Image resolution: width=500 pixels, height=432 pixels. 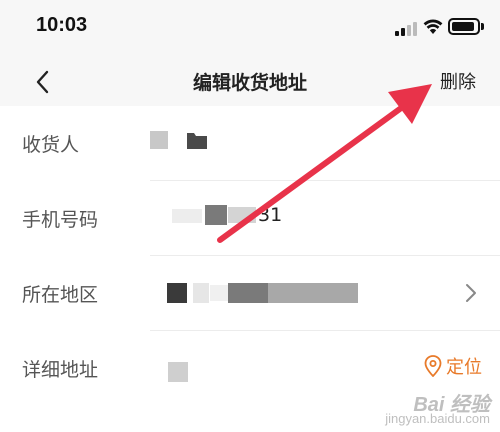 I want to click on address-value-redacted, so click(x=178, y=372).